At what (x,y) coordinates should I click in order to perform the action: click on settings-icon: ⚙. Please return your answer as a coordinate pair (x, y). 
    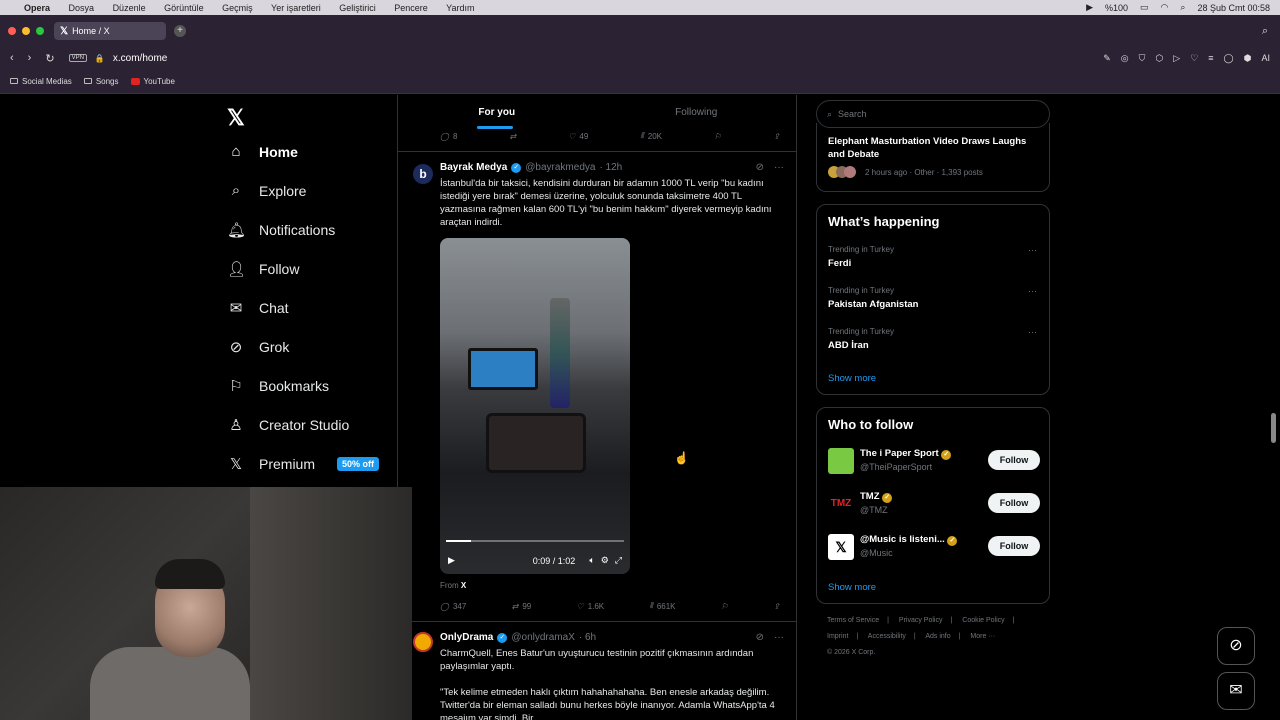
    Looking at the image, I should click on (605, 560).